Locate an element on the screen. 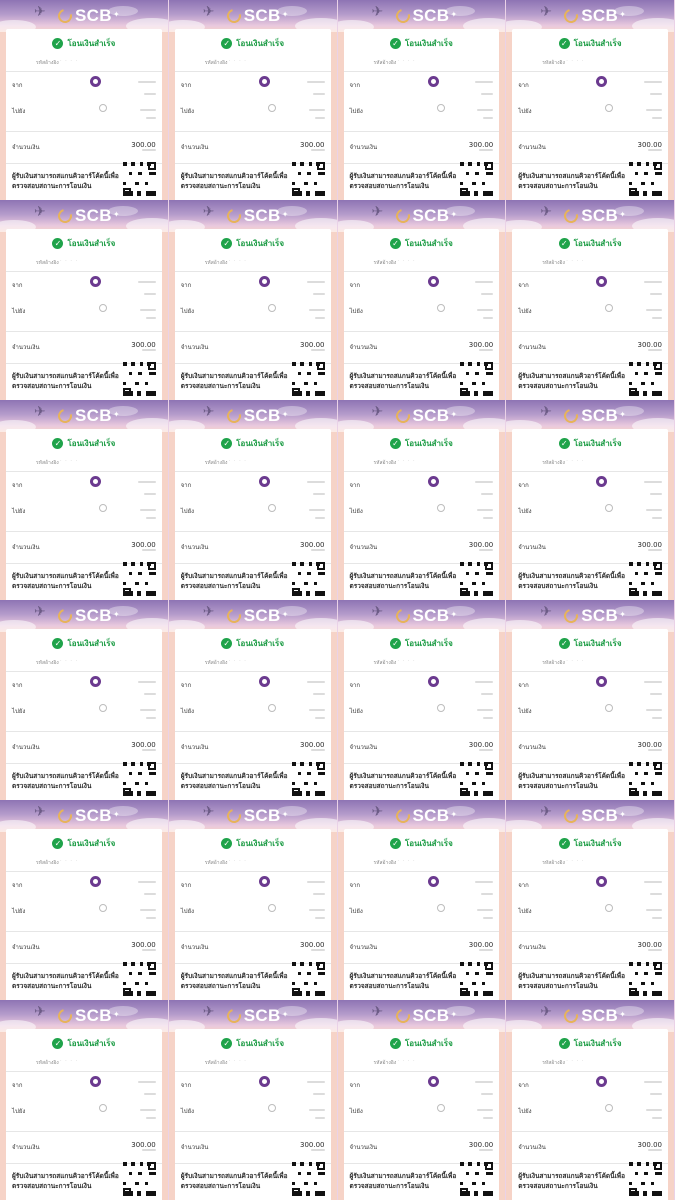  reference-masked: · · · · is located at coordinates (237, 261).